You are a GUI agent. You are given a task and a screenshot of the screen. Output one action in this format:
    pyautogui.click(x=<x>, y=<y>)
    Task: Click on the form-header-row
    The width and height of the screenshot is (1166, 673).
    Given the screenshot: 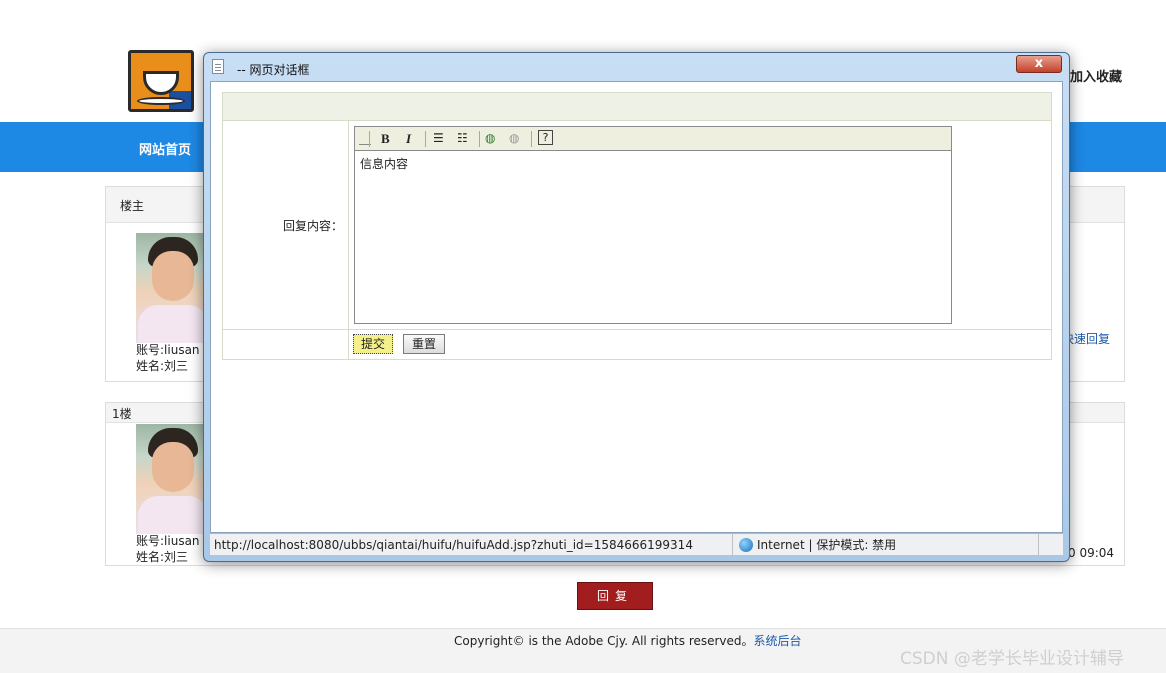 What is the action you would take?
    pyautogui.click(x=637, y=107)
    